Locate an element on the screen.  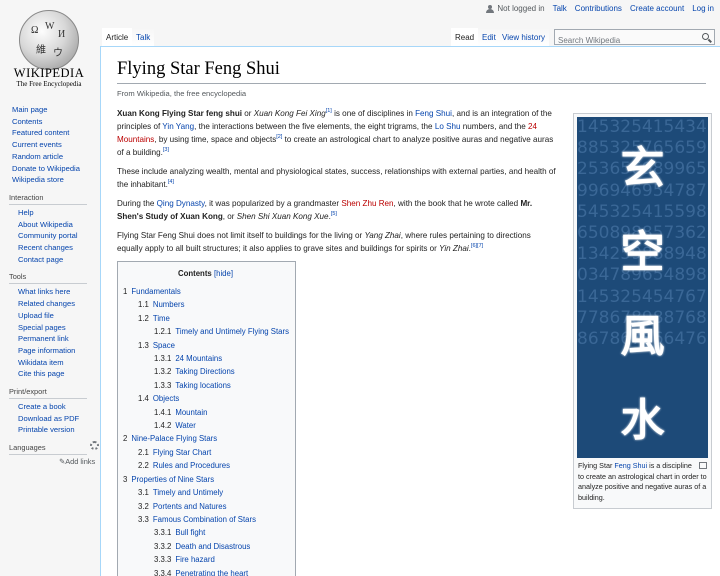
gear-icon is located at coordinates (94, 446).